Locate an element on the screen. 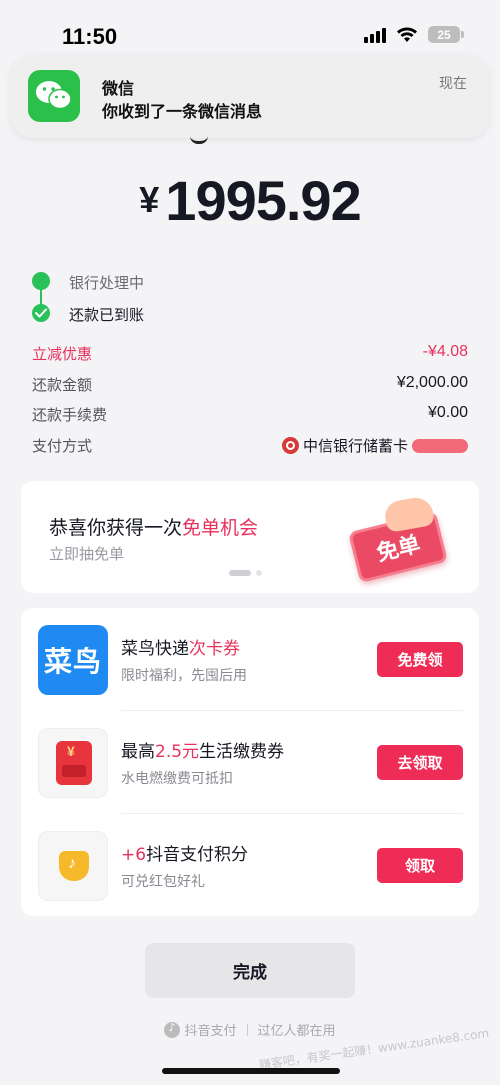 The image size is (500, 1085). battery-level: 25 is located at coordinates (444, 34).